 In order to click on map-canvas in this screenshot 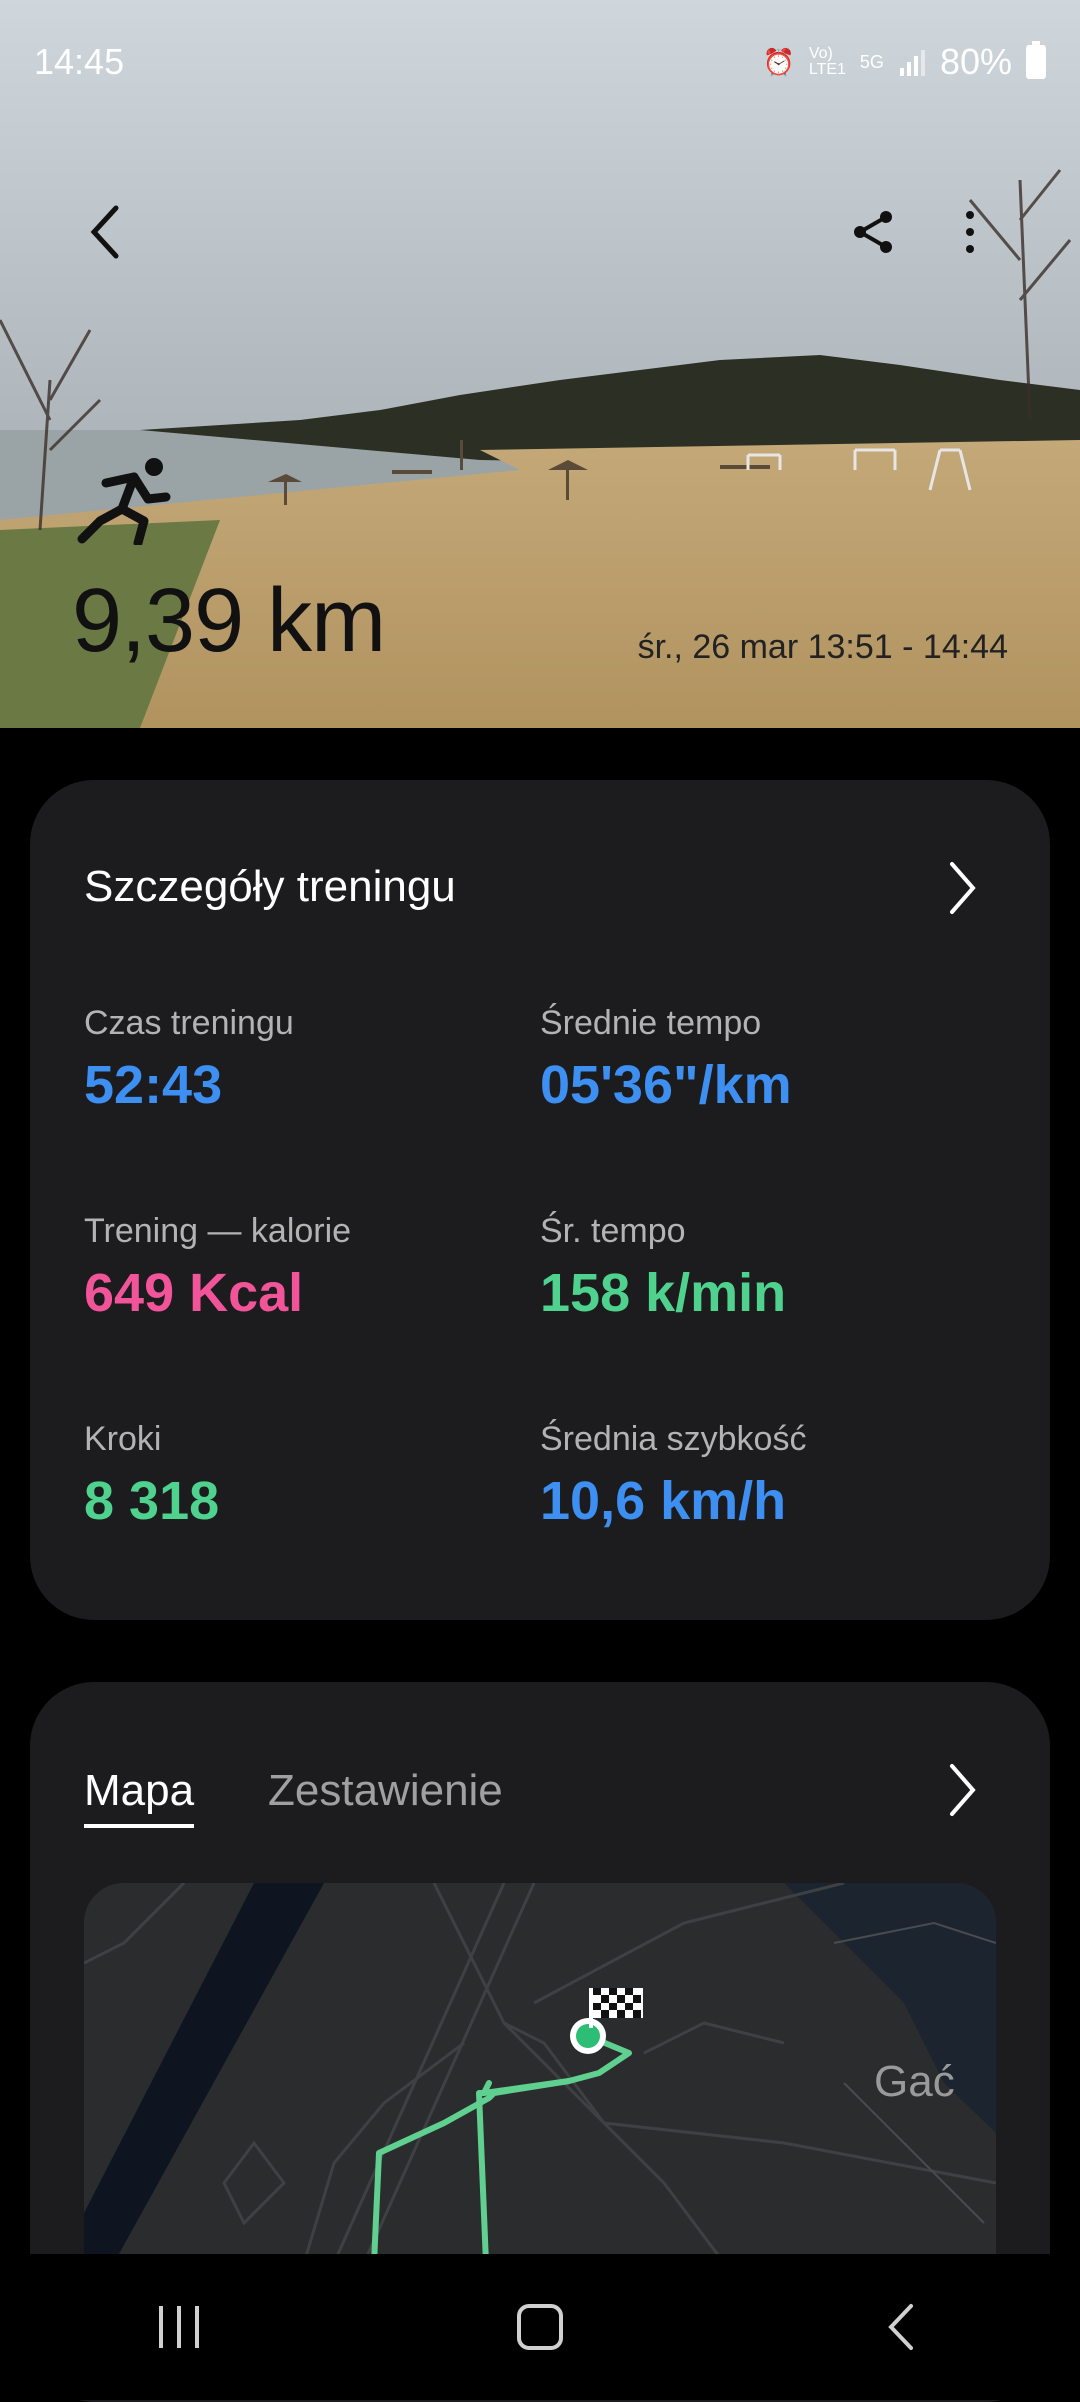, I will do `click(540, 2073)`.